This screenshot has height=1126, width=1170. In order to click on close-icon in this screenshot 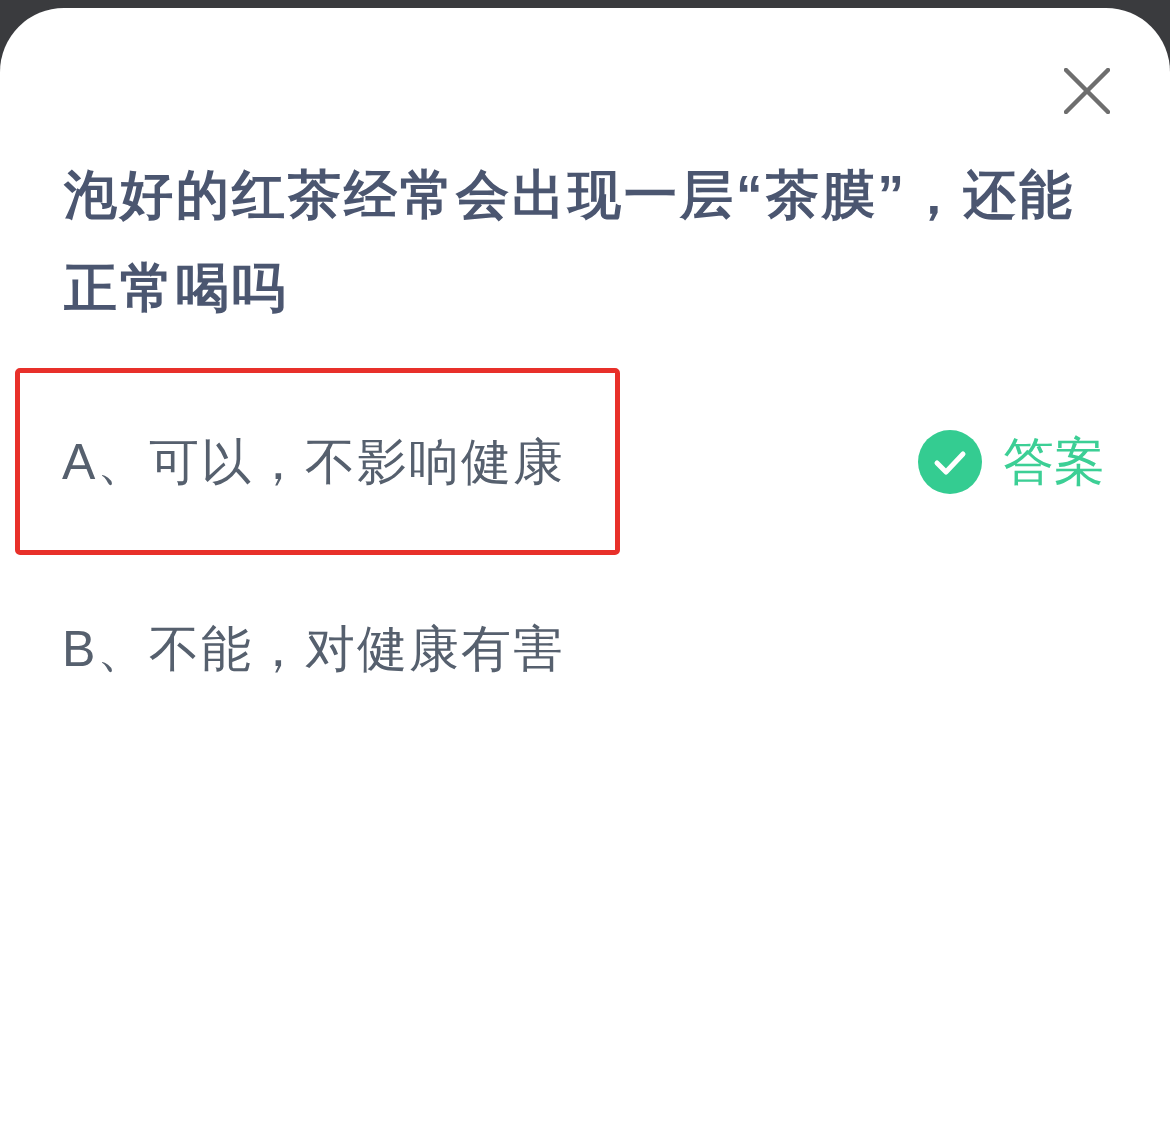, I will do `click(1087, 91)`.